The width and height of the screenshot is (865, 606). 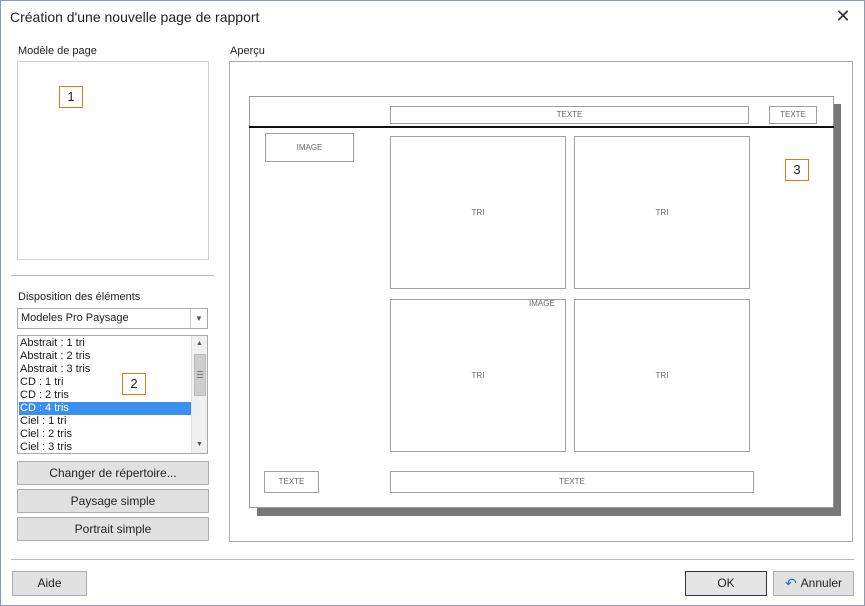 What do you see at coordinates (105, 408) in the screenshot?
I see `list-item-selected: CD : 4 tris` at bounding box center [105, 408].